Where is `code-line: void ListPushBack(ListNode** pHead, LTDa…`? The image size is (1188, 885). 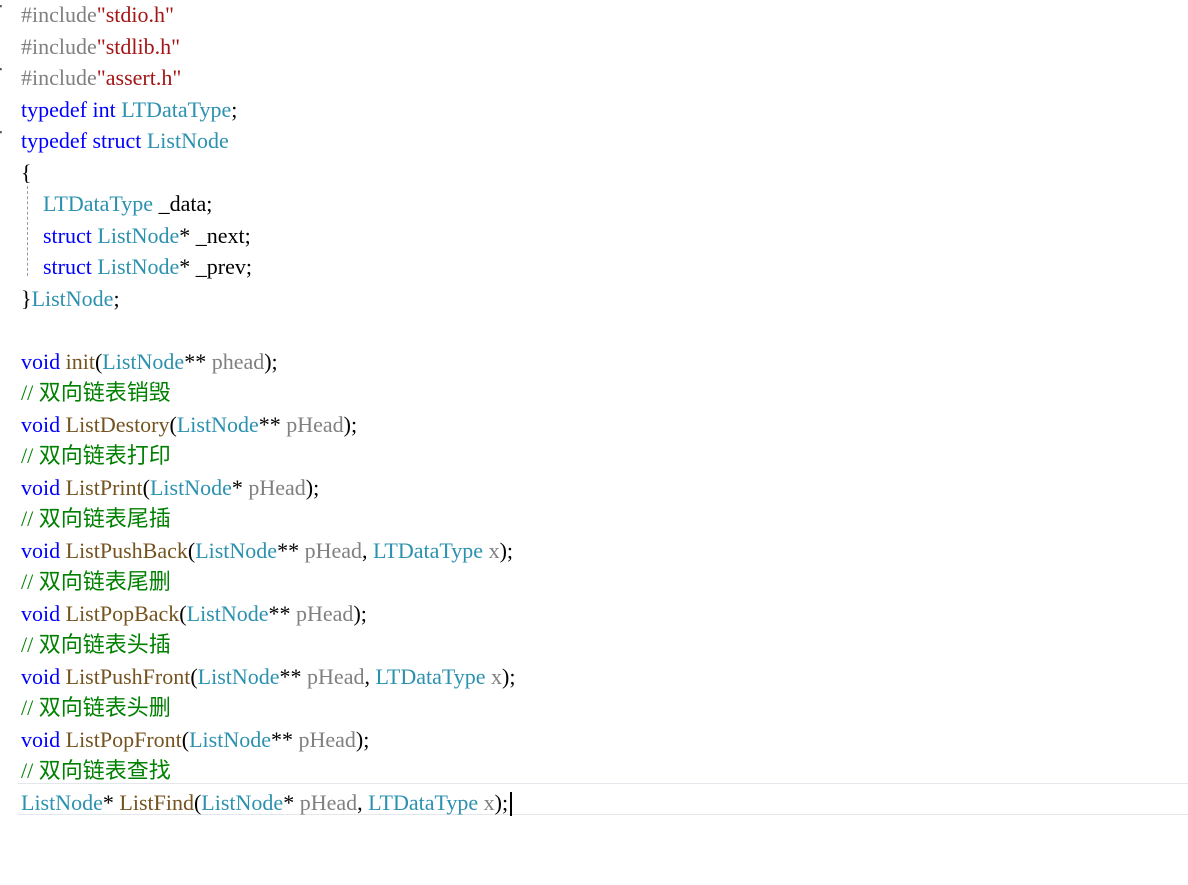 code-line: void ListPushBack(ListNode** pHead, LTDa… is located at coordinates (604, 552).